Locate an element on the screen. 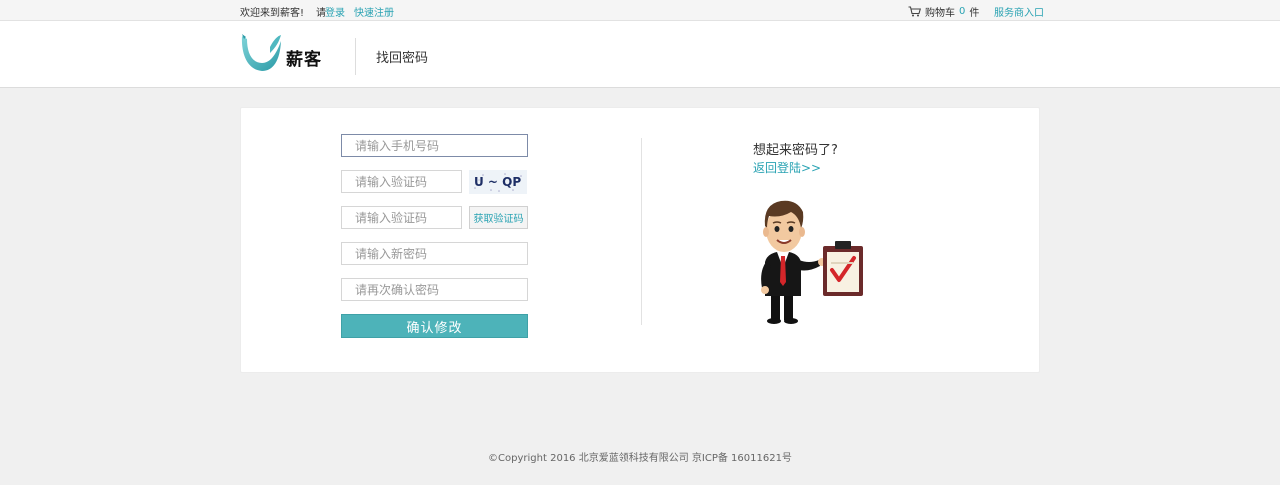  cart-icon is located at coordinates (914, 11).